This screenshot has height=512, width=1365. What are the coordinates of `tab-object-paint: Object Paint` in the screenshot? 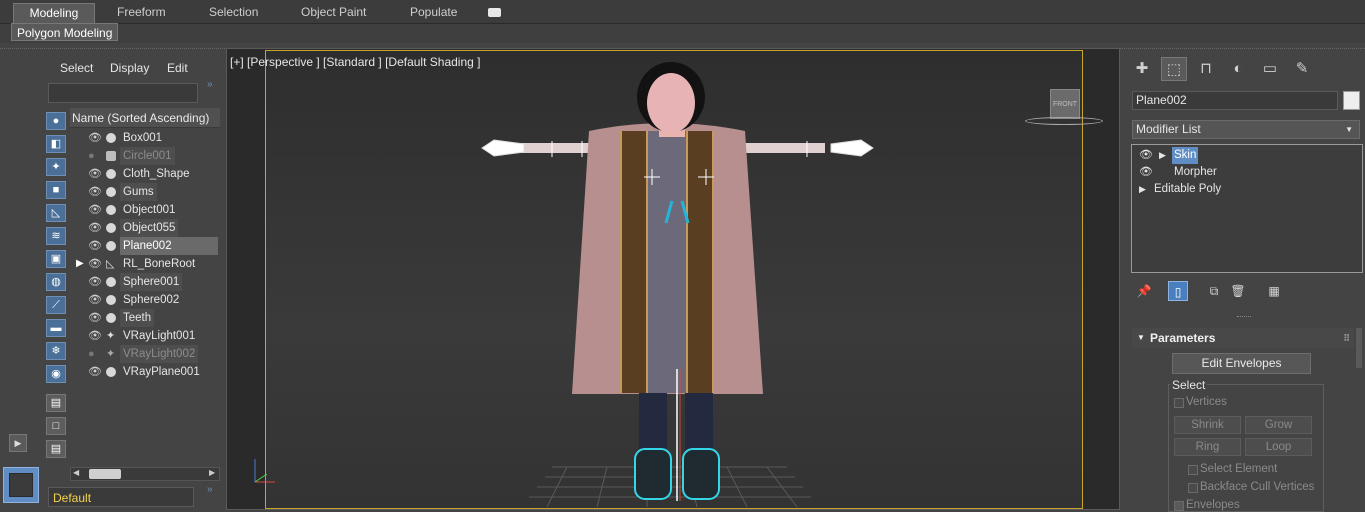 It's located at (333, 12).